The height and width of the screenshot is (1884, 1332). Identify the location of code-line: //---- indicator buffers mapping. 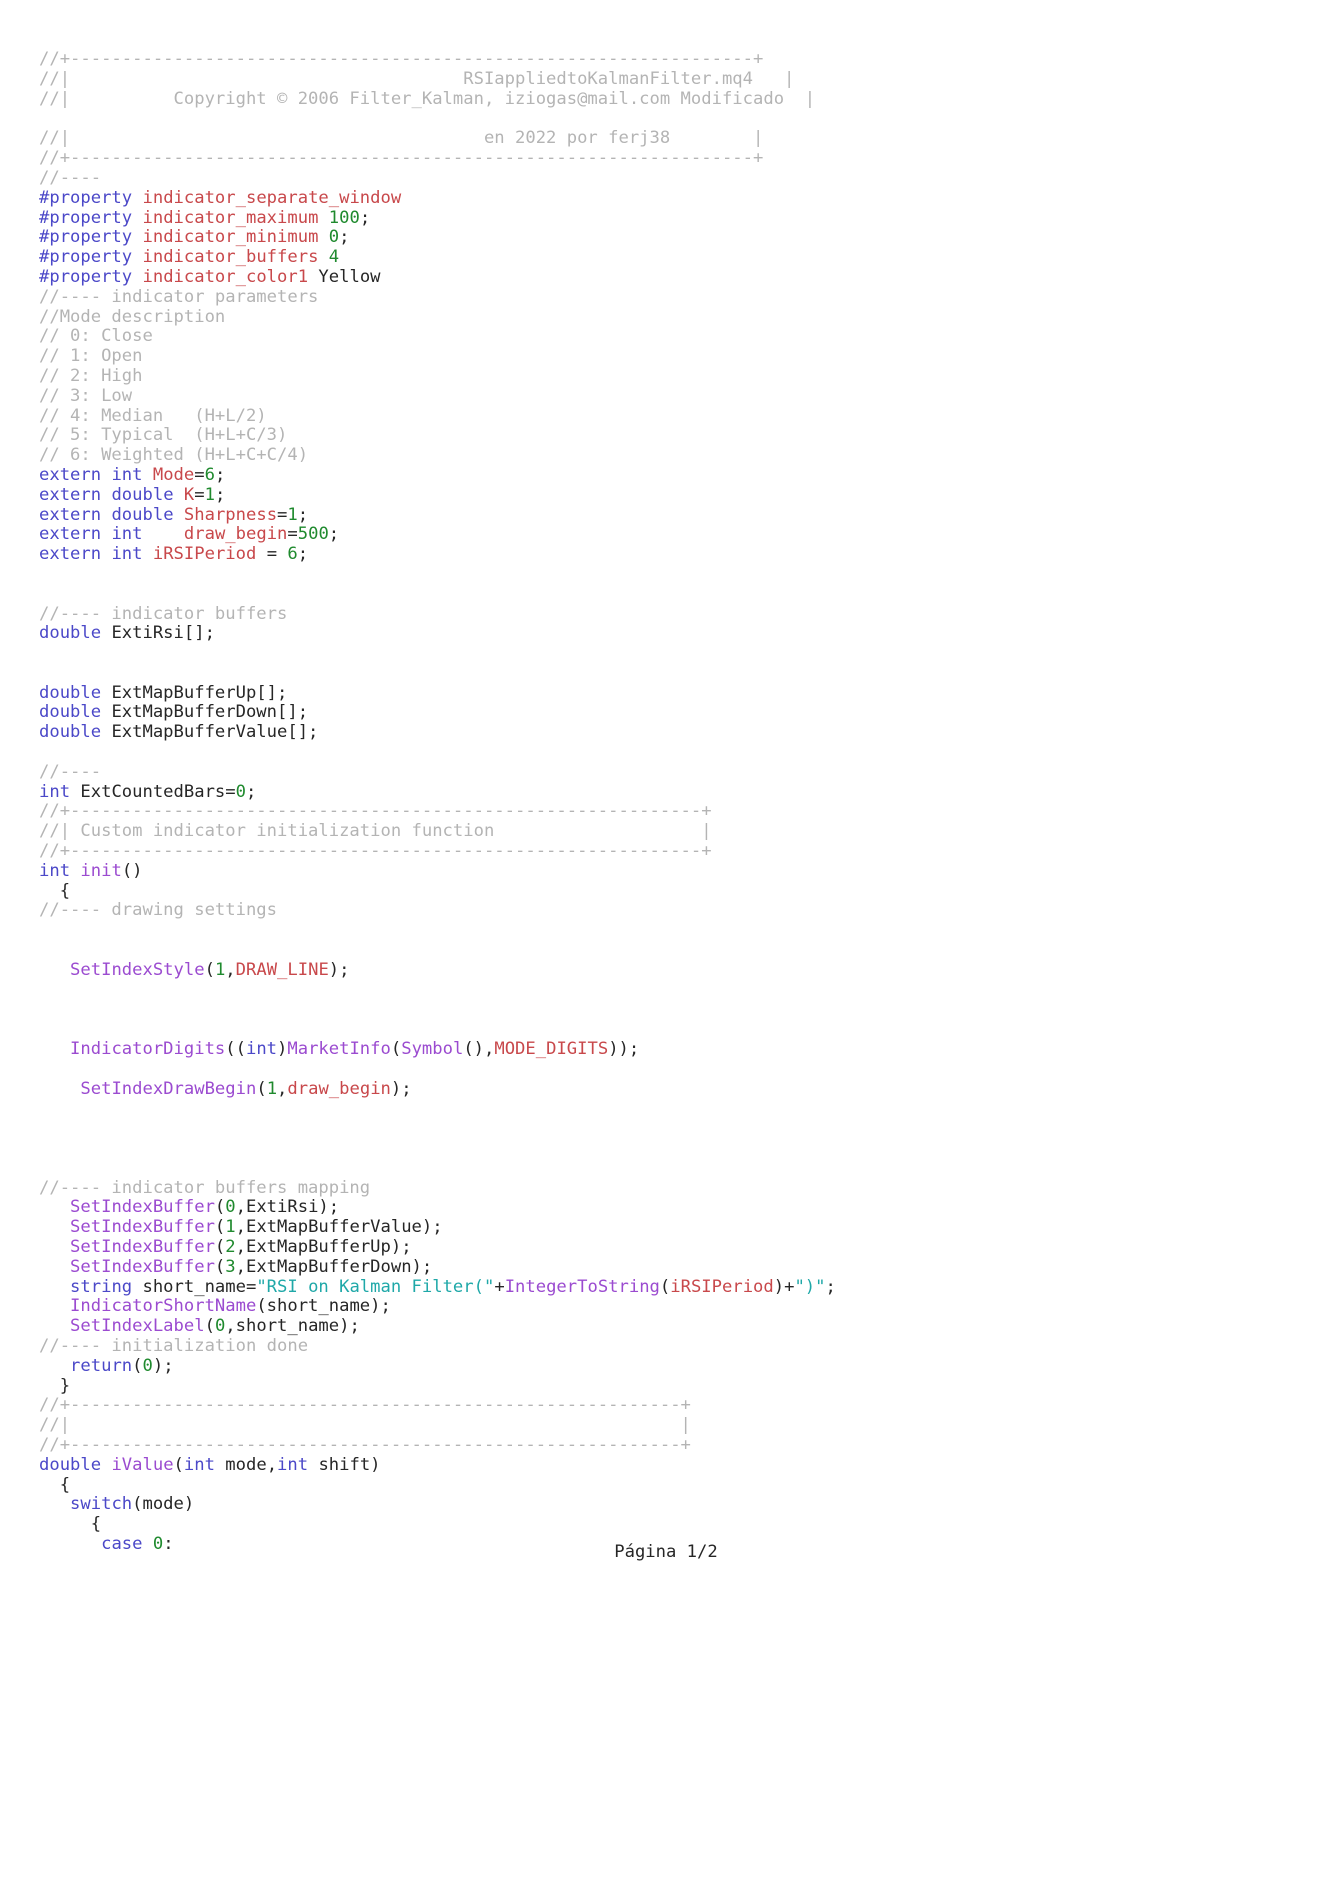
(669, 1188).